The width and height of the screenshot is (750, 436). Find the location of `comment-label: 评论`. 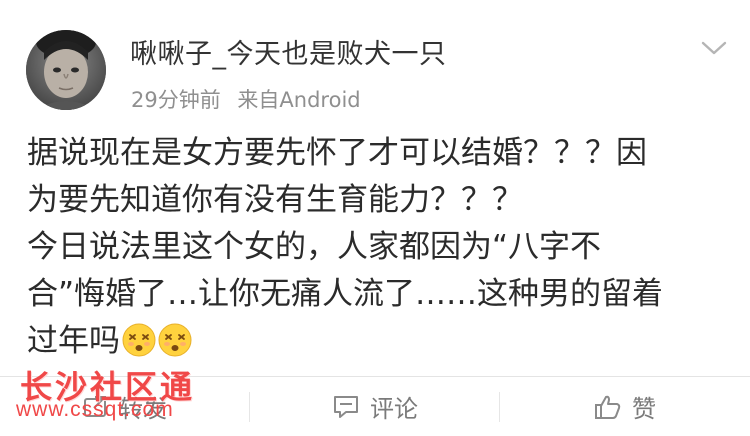

comment-label: 评论 is located at coordinates (394, 409).